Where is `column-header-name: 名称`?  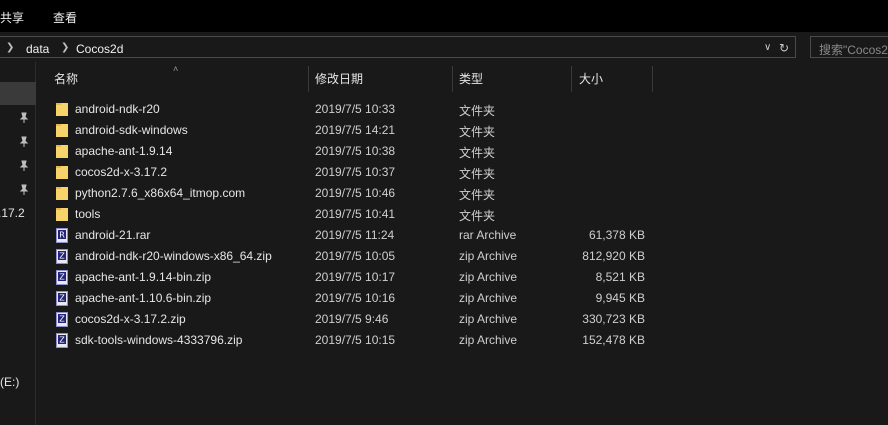 column-header-name: 名称 is located at coordinates (178, 79).